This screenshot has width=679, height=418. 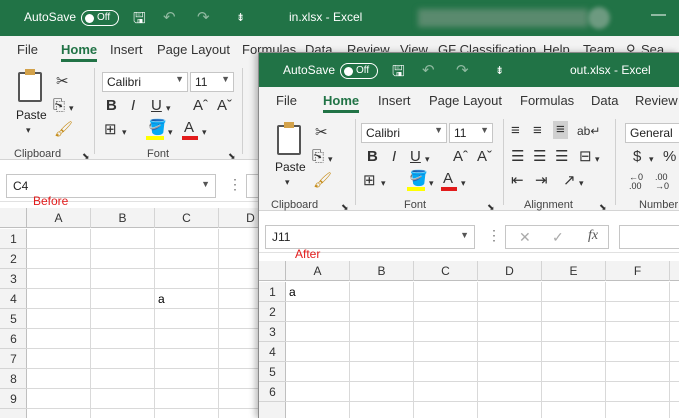 What do you see at coordinates (503, 18) in the screenshot?
I see `user-account` at bounding box center [503, 18].